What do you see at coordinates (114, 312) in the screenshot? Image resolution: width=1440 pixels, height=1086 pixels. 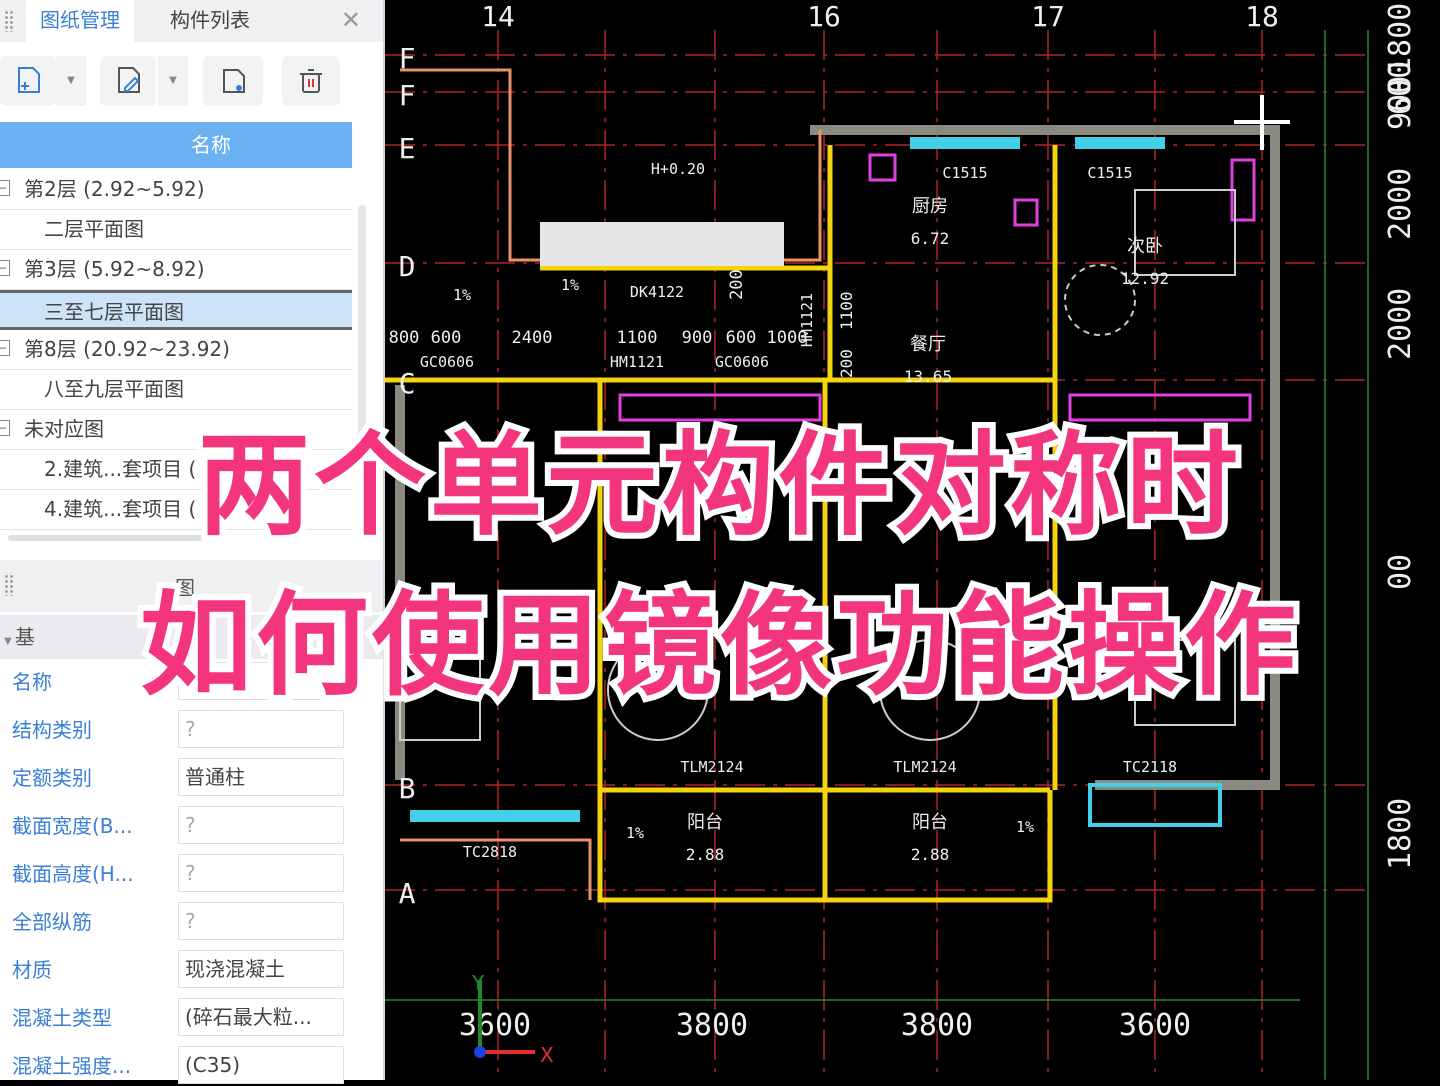 I see `tree-label: 三至七层平面图` at bounding box center [114, 312].